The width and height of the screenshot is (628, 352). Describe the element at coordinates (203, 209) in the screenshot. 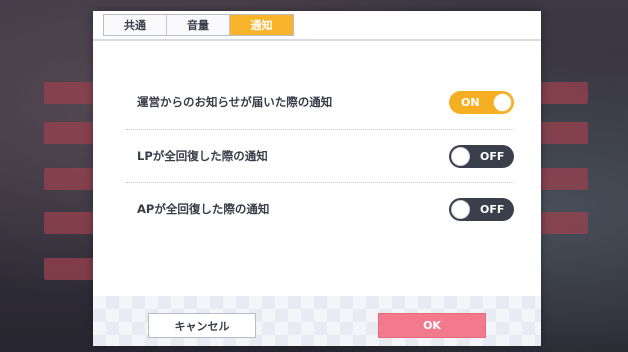

I see `setting-label: APが全回復した際の通知` at that location.